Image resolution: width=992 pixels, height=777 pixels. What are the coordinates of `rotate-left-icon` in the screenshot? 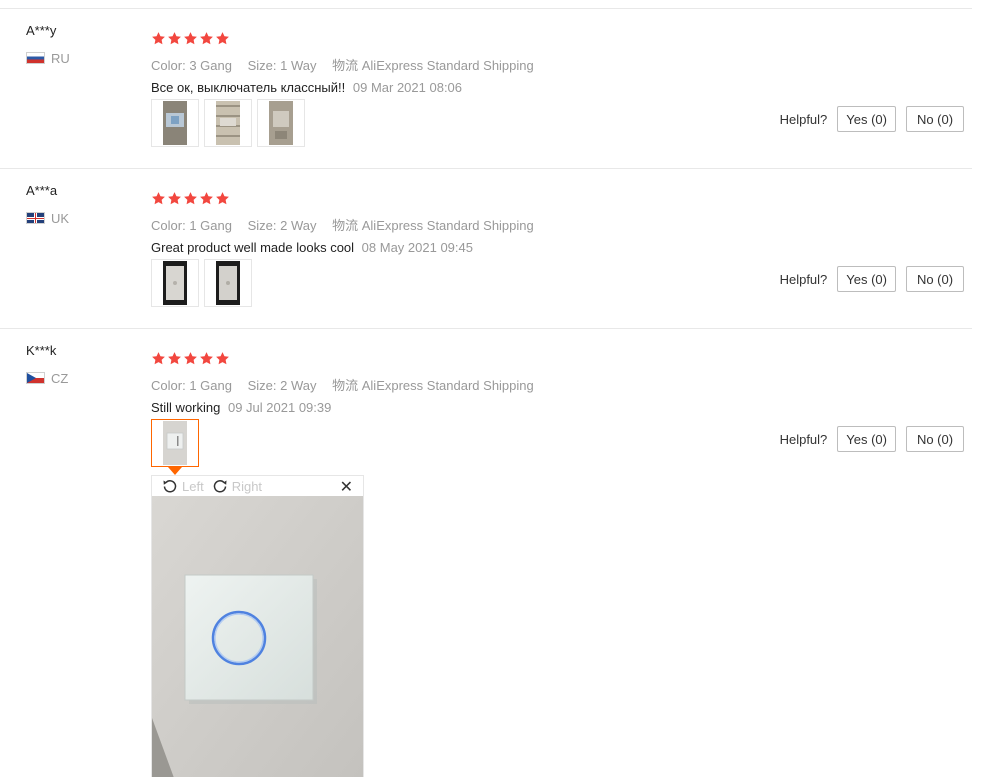 It's located at (170, 486).